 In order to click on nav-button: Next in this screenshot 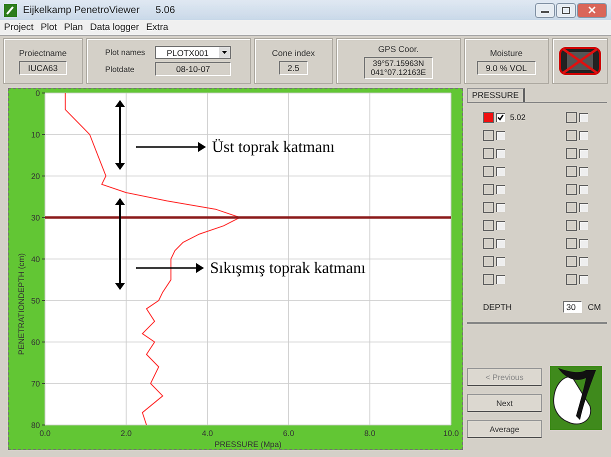, I will do `click(504, 403)`.